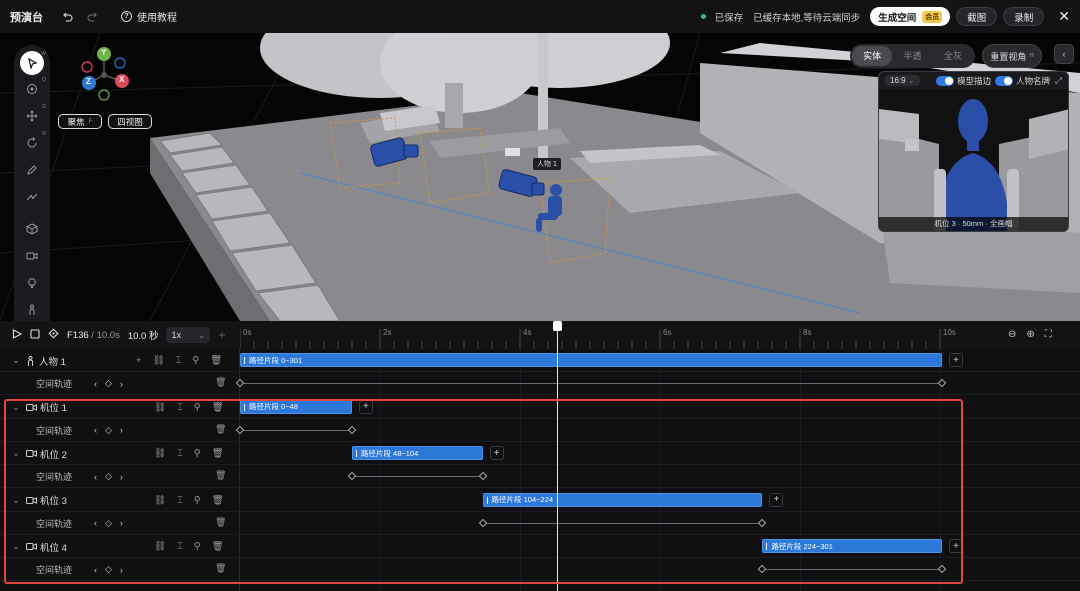 This screenshot has height=591, width=1080. I want to click on time-ruler: 0s 2s 4s 6s 8s 10s, so click(620, 335).